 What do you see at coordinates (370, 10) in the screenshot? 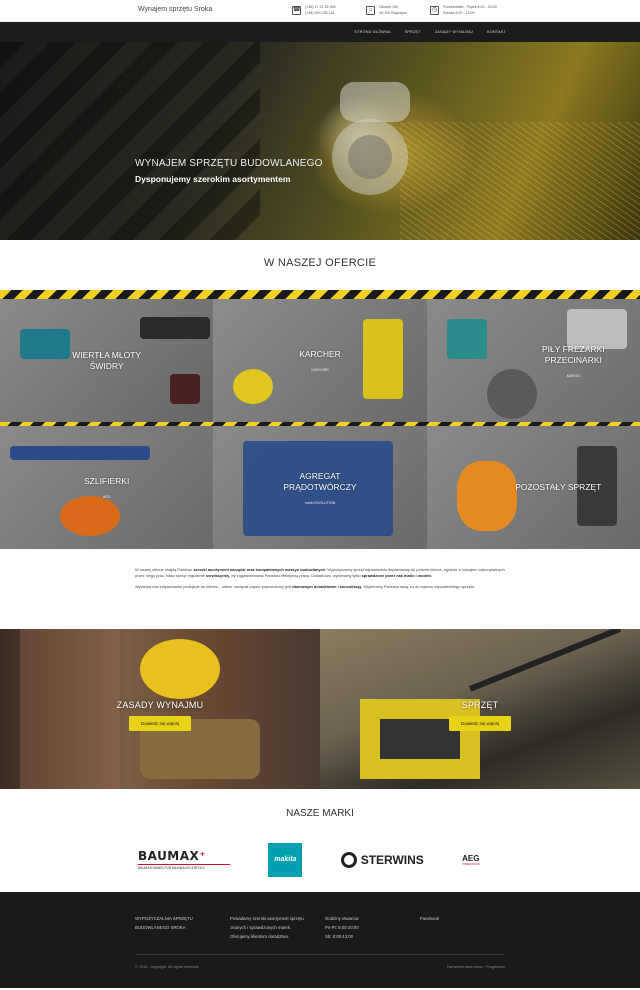
I see `home-icon: ⌂` at bounding box center [370, 10].